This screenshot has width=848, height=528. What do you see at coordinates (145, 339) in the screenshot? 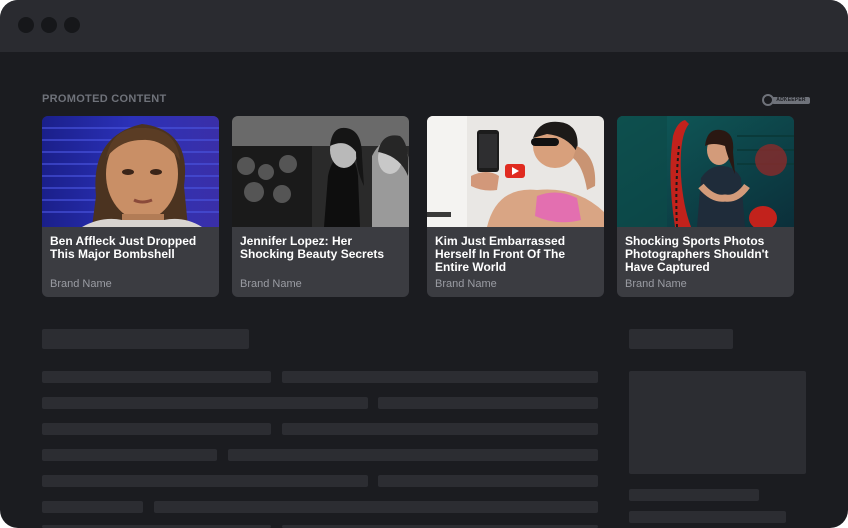
I see `skeleton-heading` at bounding box center [145, 339].